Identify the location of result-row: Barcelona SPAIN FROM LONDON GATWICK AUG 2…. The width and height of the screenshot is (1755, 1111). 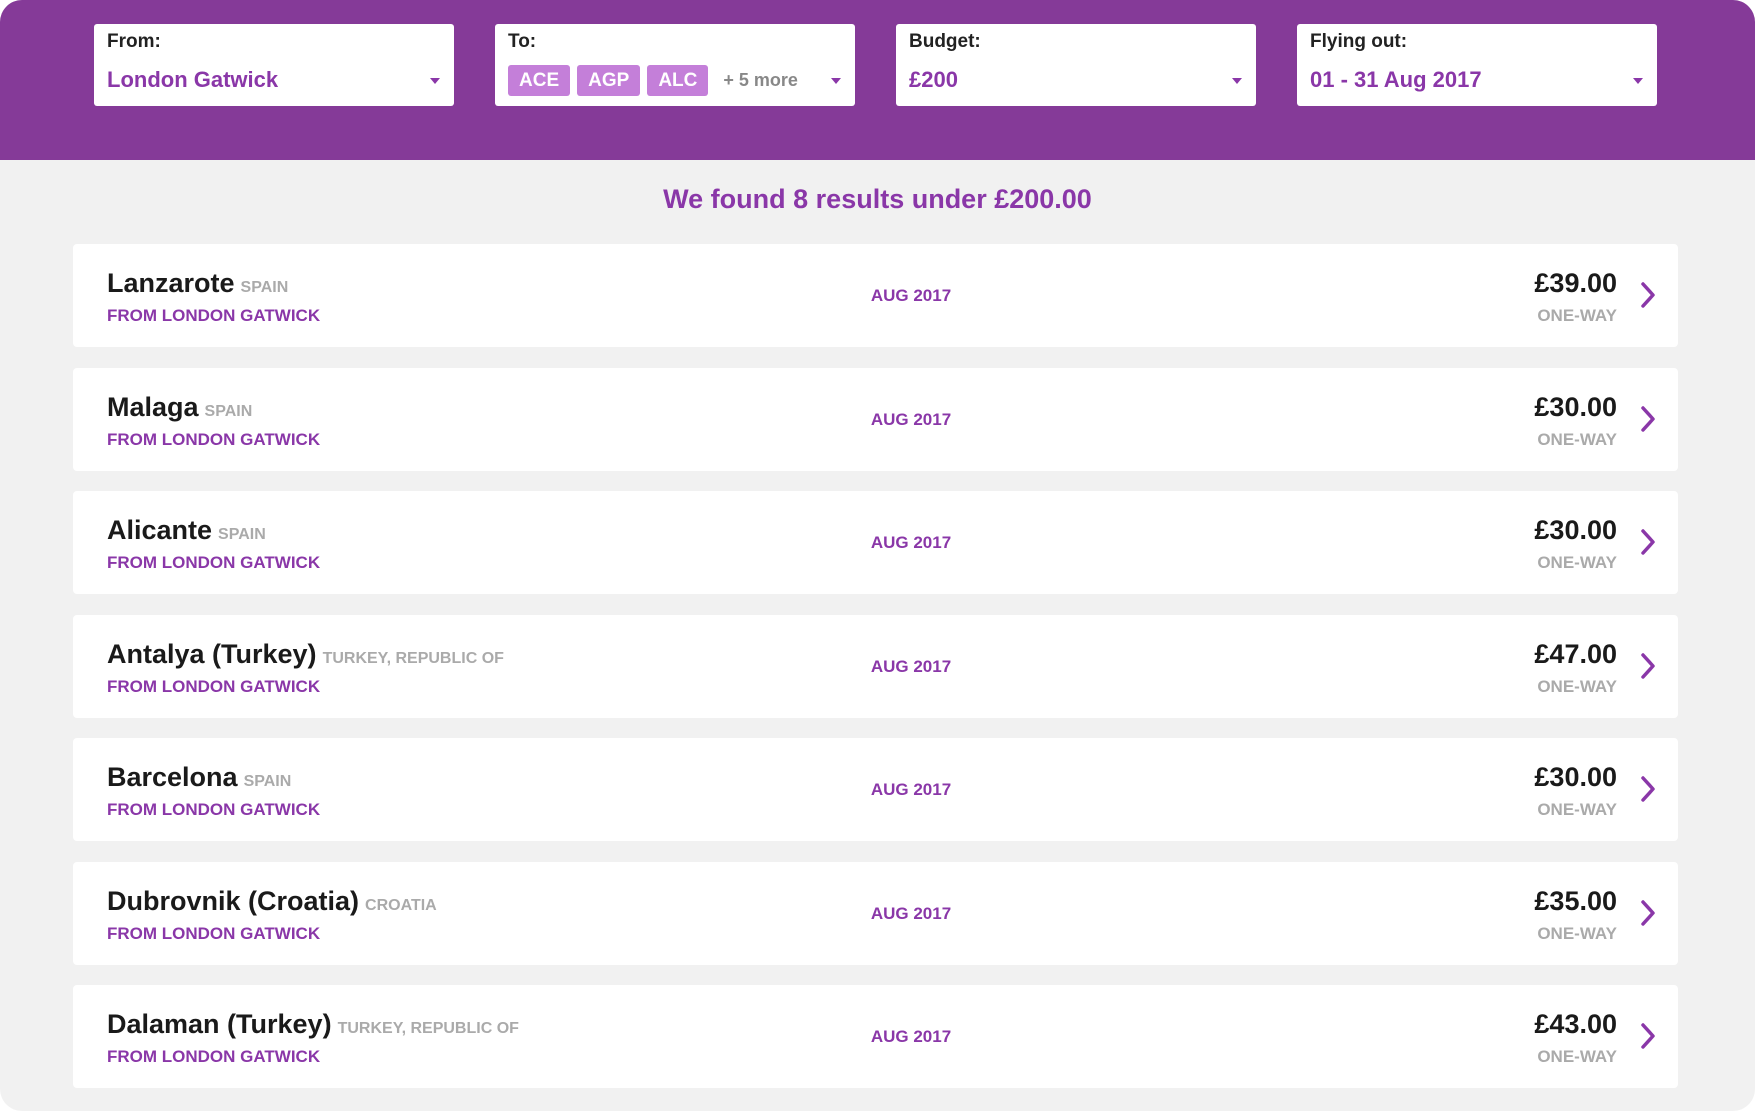
(875, 789).